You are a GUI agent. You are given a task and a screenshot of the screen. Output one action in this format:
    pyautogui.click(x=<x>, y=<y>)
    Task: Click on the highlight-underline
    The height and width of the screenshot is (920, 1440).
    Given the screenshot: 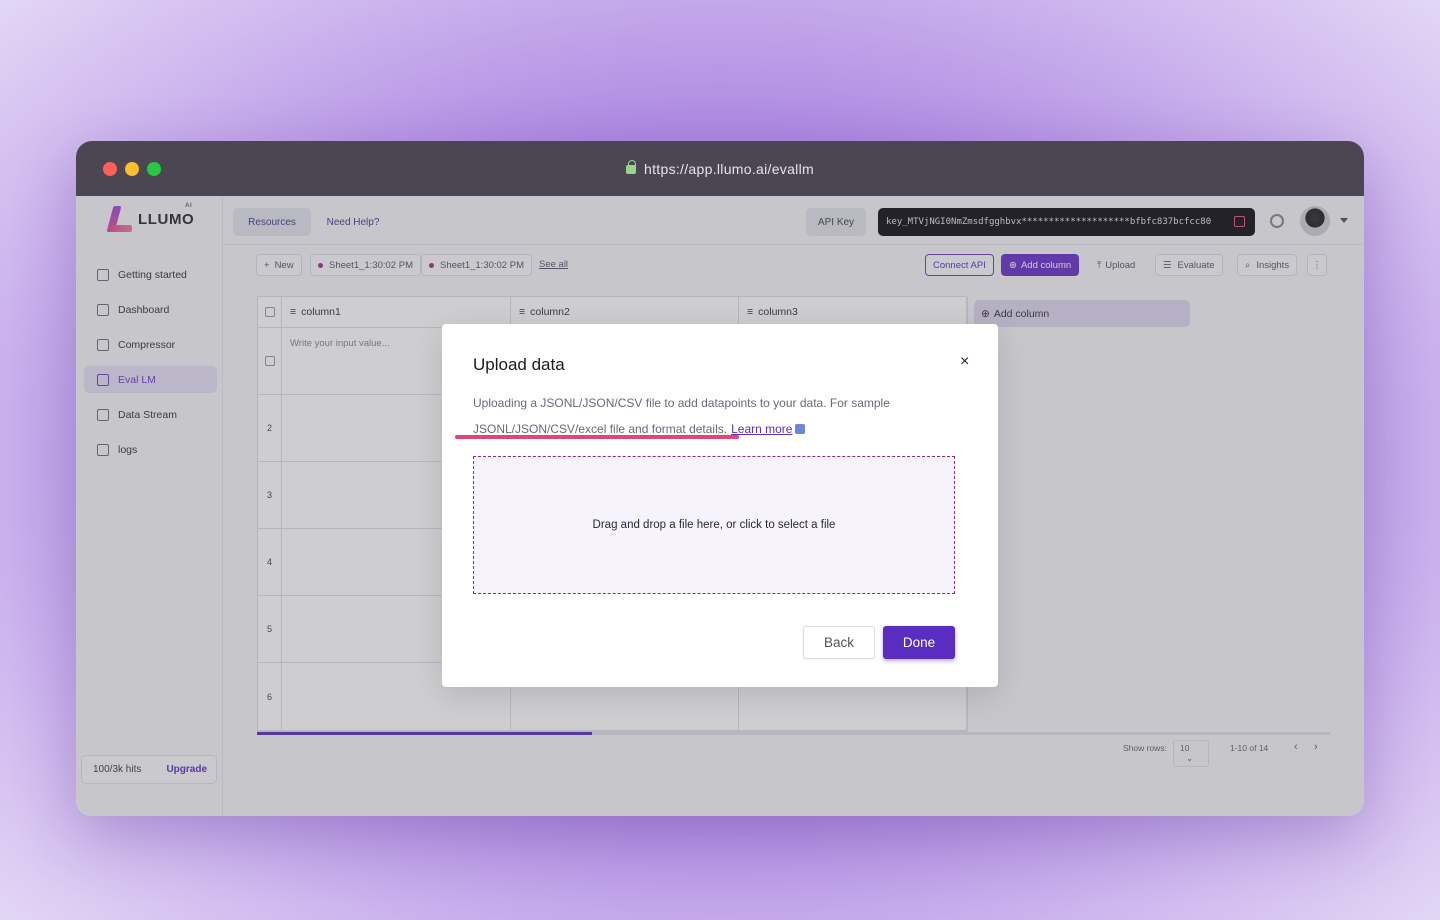 What is the action you would take?
    pyautogui.click(x=597, y=437)
    